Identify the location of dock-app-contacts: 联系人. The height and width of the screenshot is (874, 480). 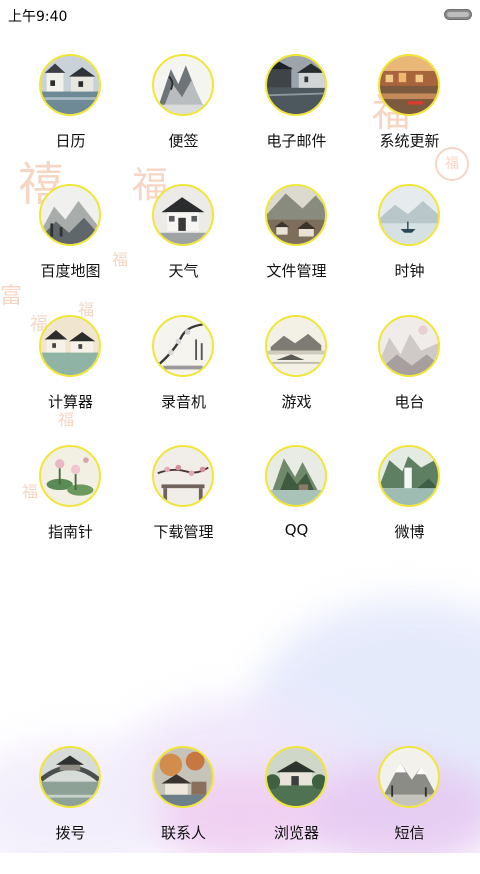
(183, 810).